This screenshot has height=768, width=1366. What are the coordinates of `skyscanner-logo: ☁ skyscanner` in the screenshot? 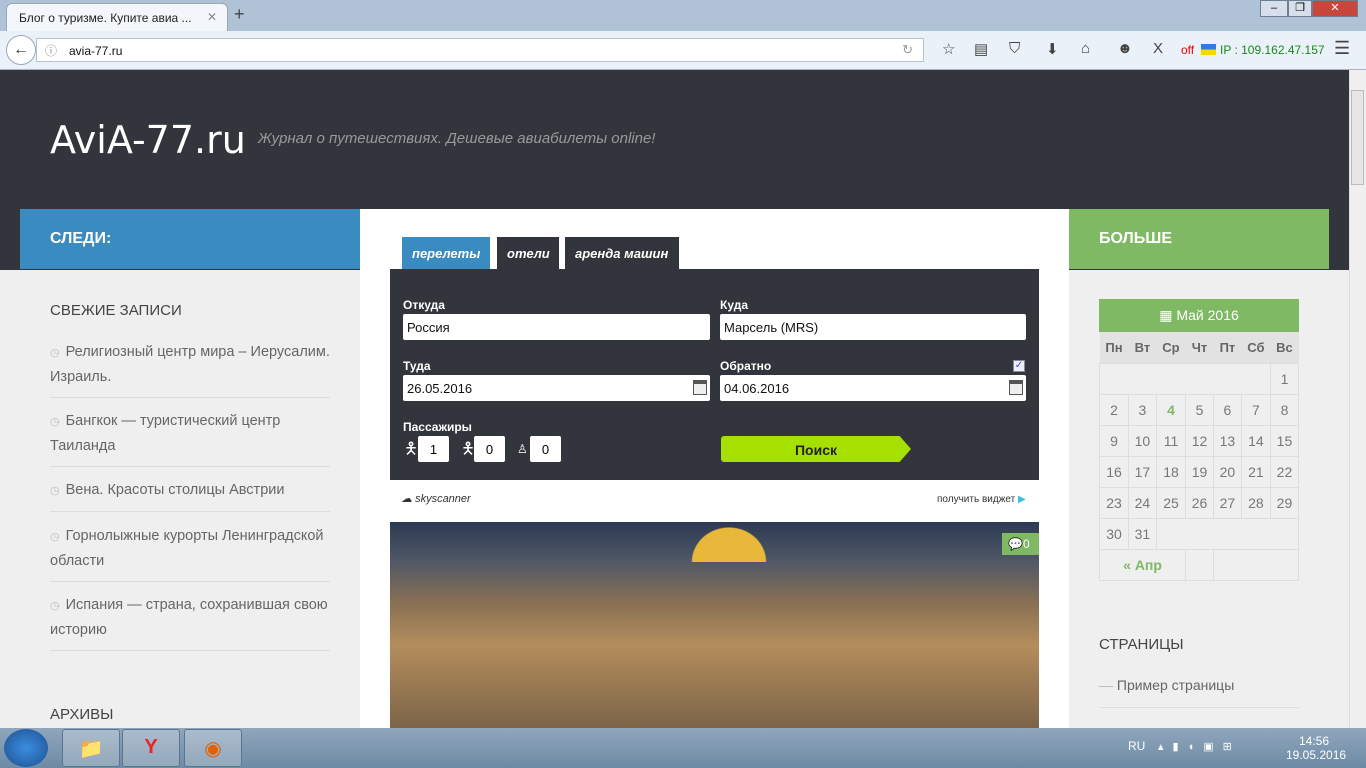 It's located at (436, 498).